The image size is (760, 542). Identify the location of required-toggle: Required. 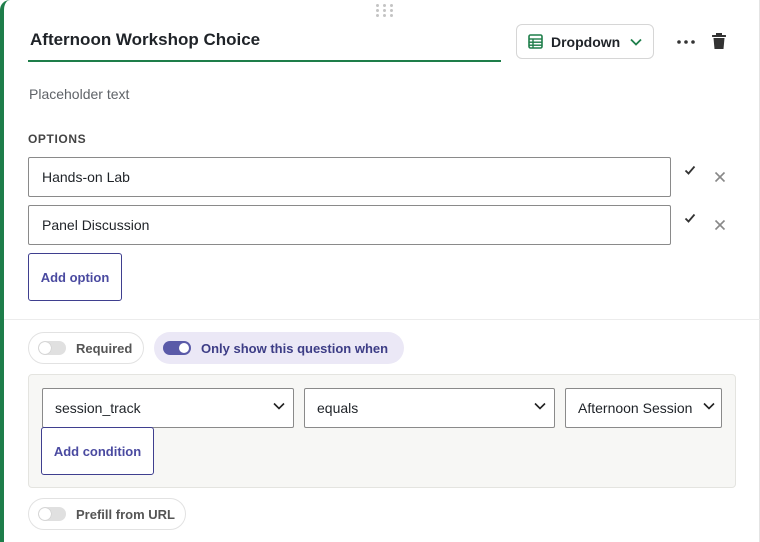
(86, 348).